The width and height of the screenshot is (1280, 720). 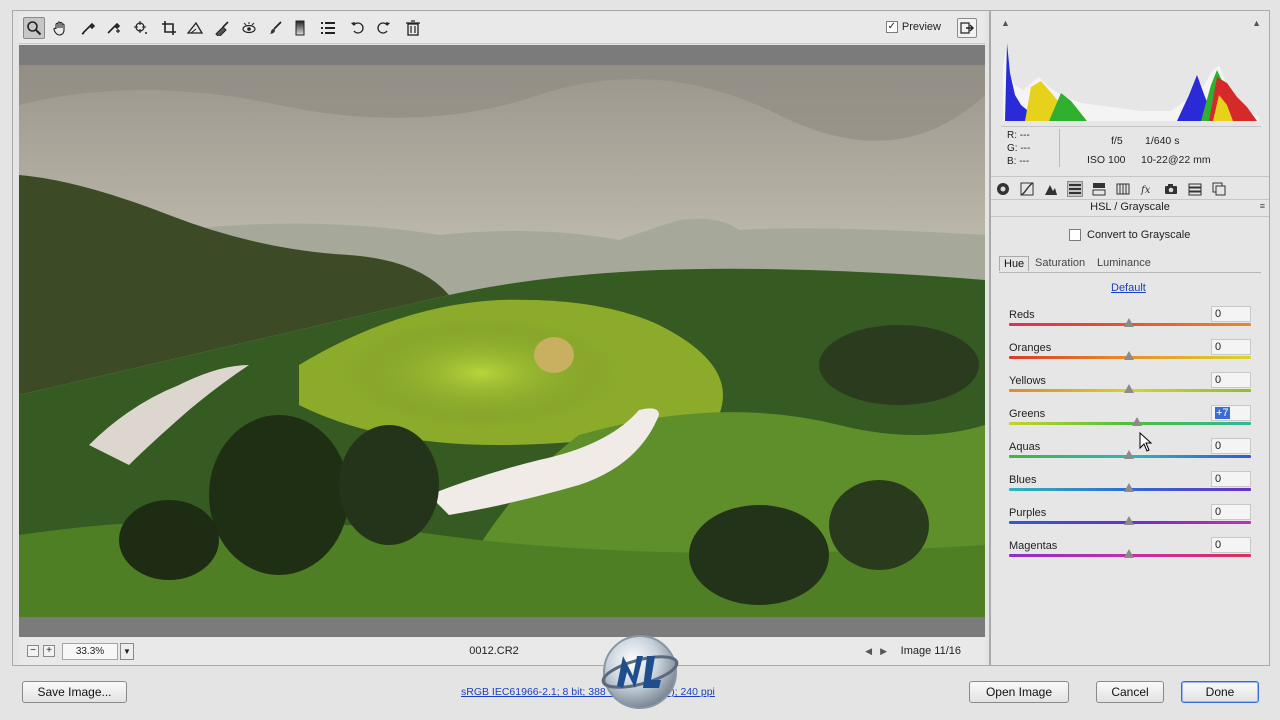 What do you see at coordinates (1027, 414) in the screenshot?
I see `slider-label: Greens` at bounding box center [1027, 414].